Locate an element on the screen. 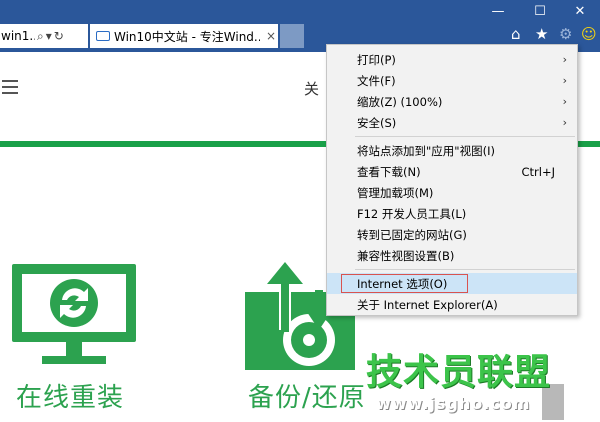 The width and height of the screenshot is (600, 422). menu-item-pinned-sites: 转到已固定的网站(G) is located at coordinates (452, 234).